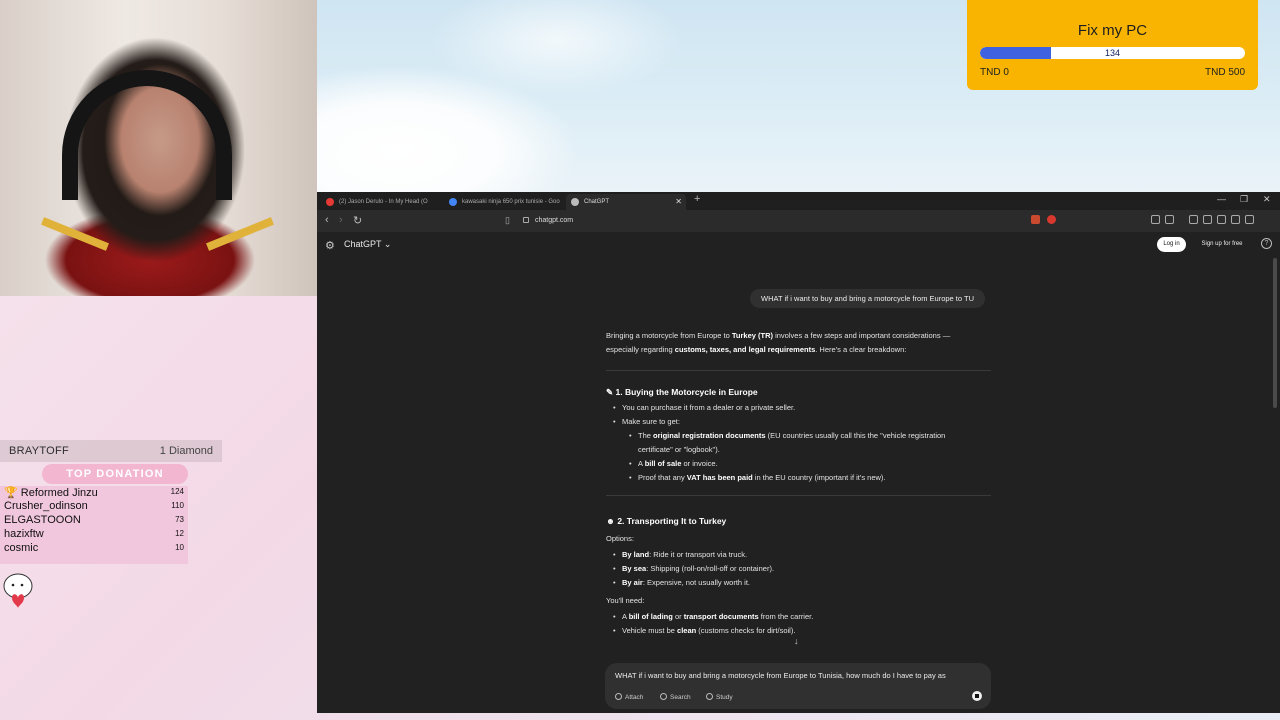 Image resolution: width=1280 pixels, height=720 pixels. I want to click on text: A, so click(625, 616).